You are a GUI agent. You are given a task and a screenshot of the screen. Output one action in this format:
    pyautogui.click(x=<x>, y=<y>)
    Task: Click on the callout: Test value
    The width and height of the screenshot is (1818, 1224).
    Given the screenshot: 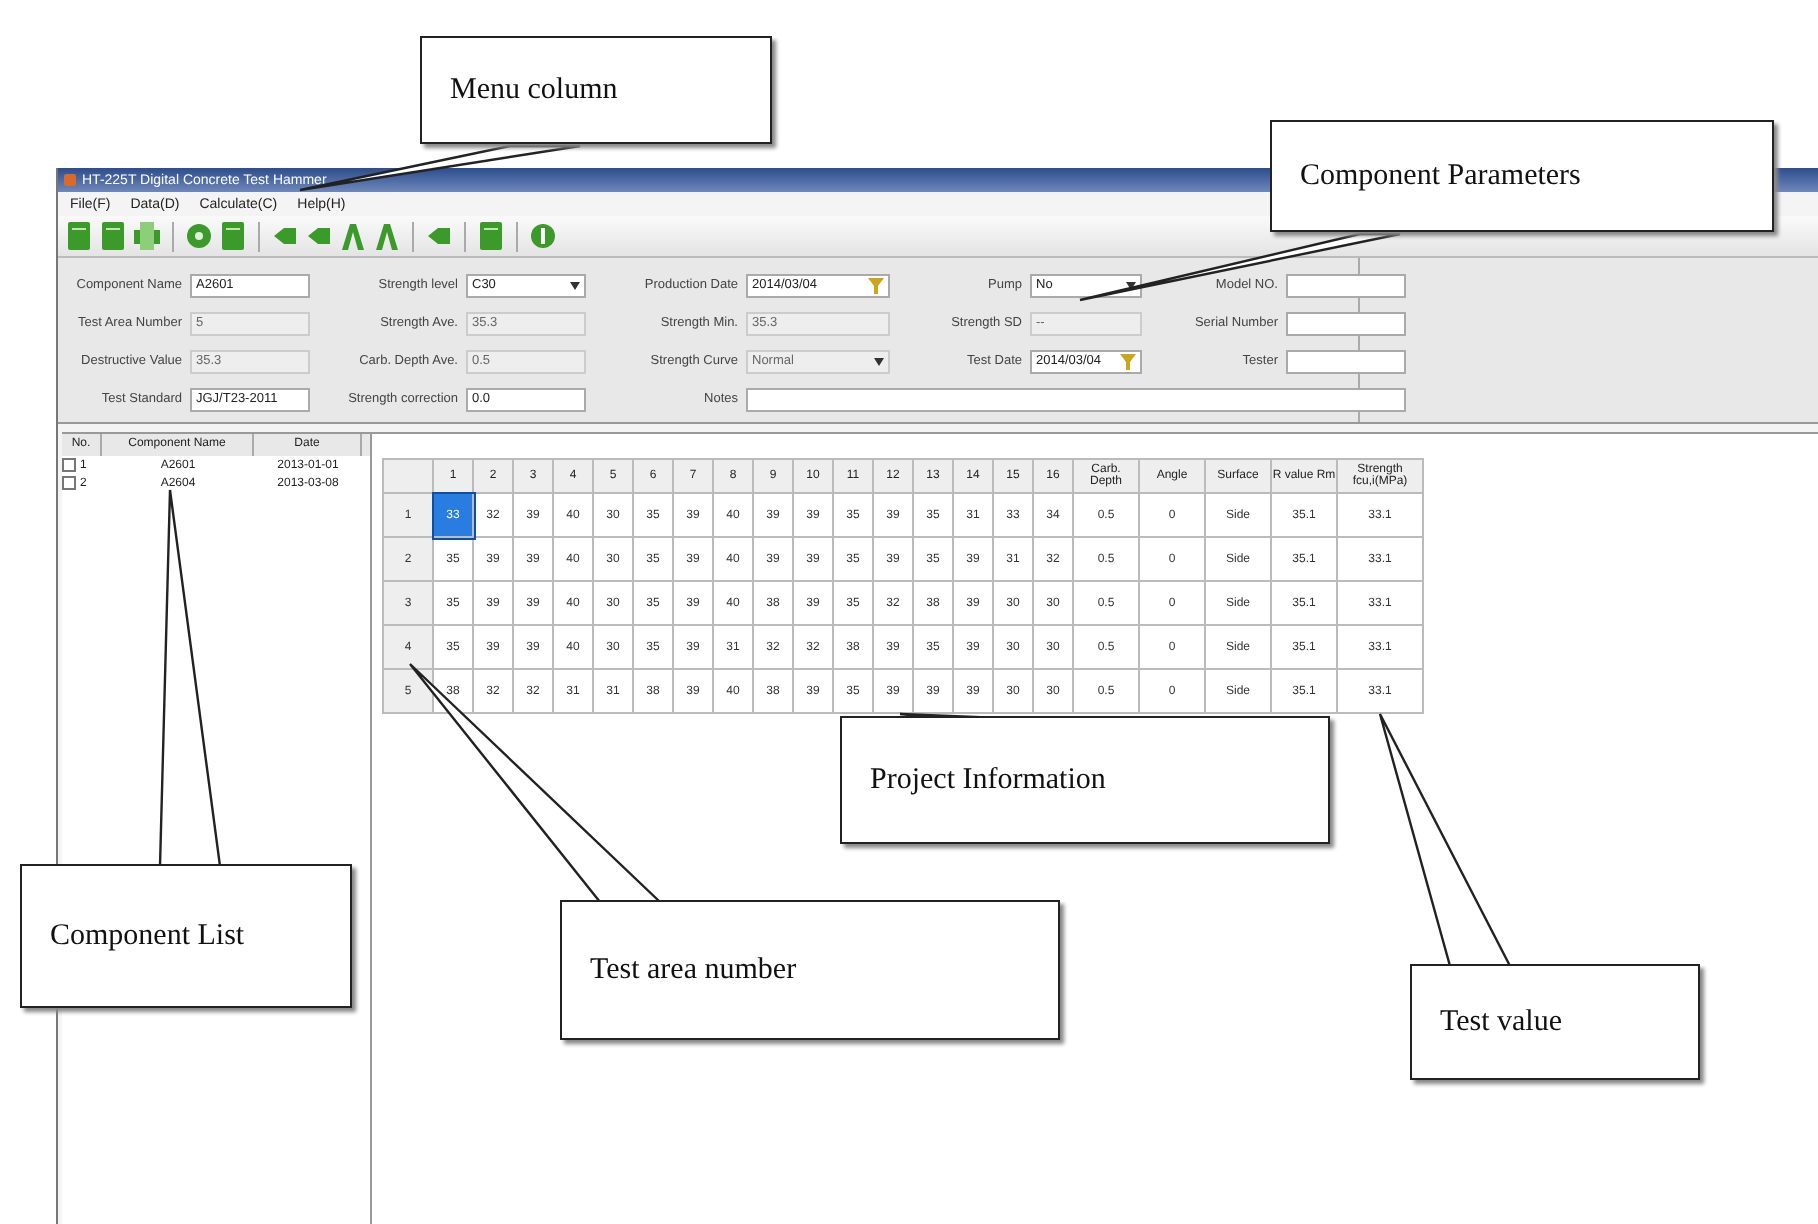 What is the action you would take?
    pyautogui.click(x=1555, y=1022)
    